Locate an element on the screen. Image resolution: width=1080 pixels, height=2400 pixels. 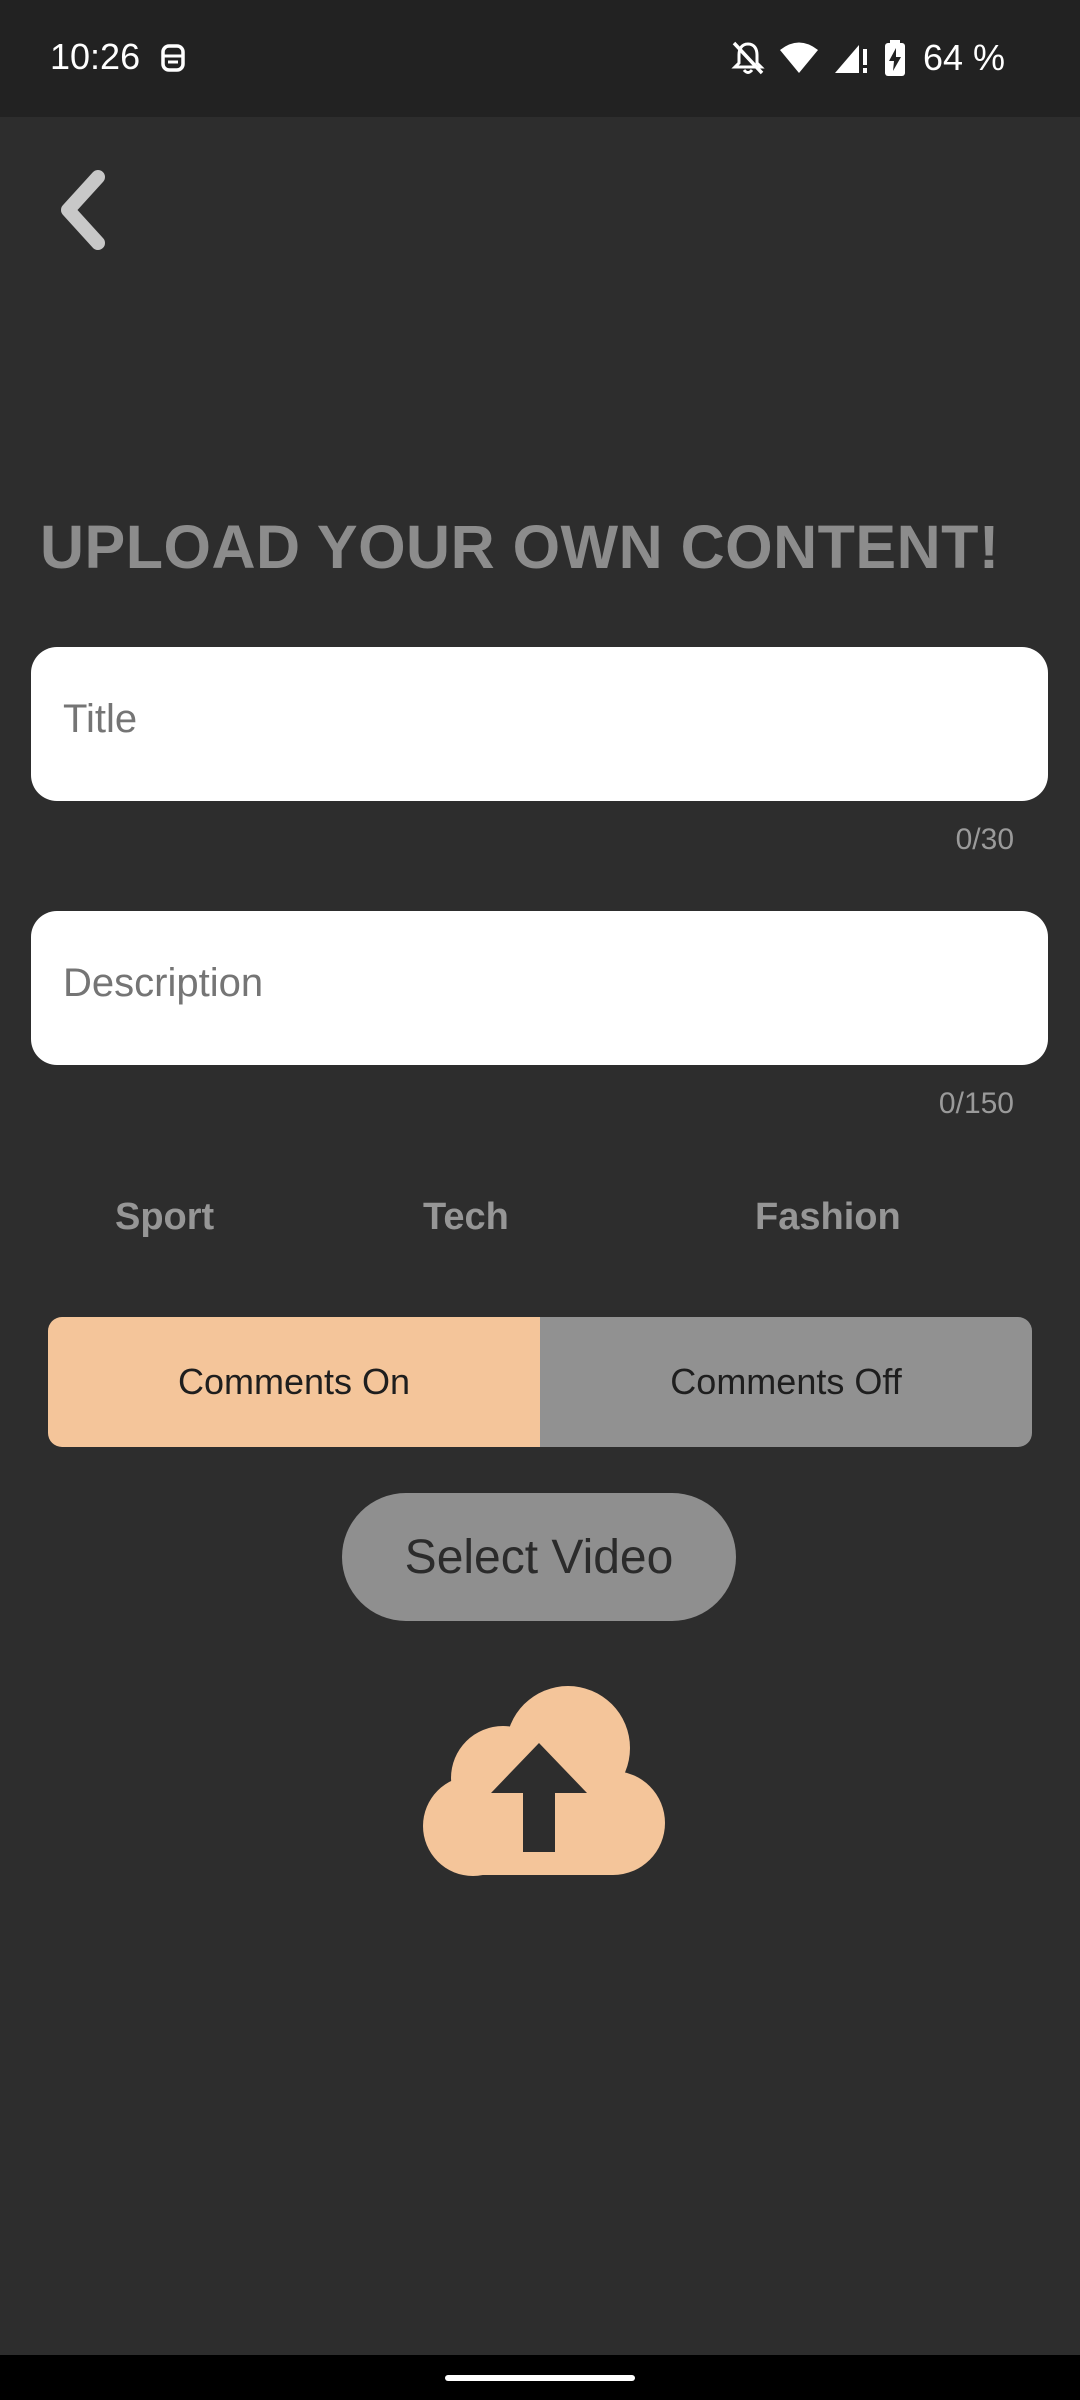
comments-off-button: Comments Off is located at coordinates (786, 1382).